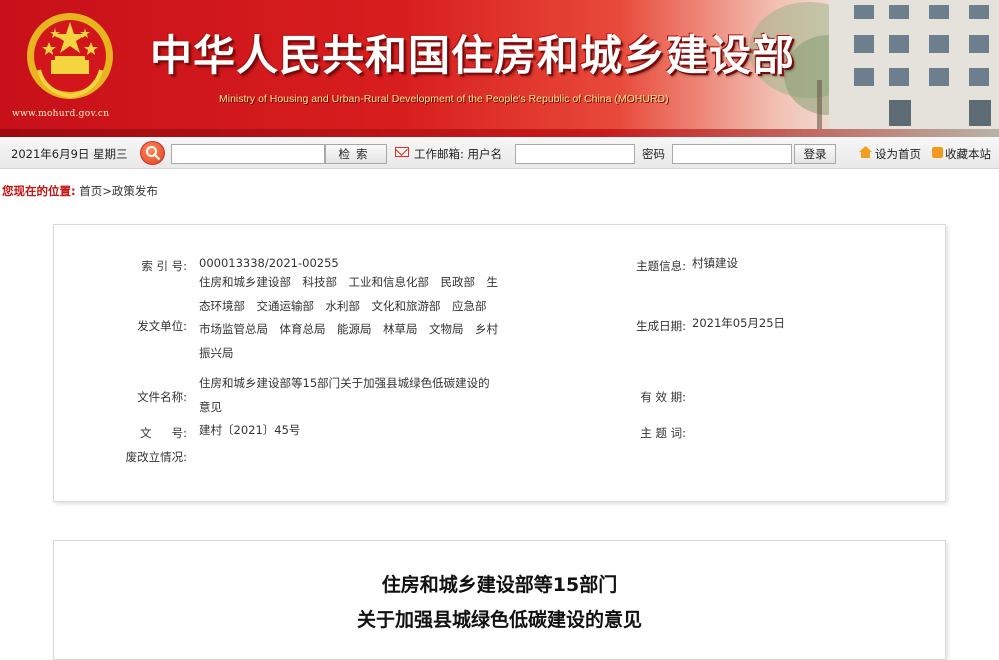 This screenshot has width=999, height=660. What do you see at coordinates (118, 191) in the screenshot?
I see `breadcrumb-path: 首页>政策发布` at bounding box center [118, 191].